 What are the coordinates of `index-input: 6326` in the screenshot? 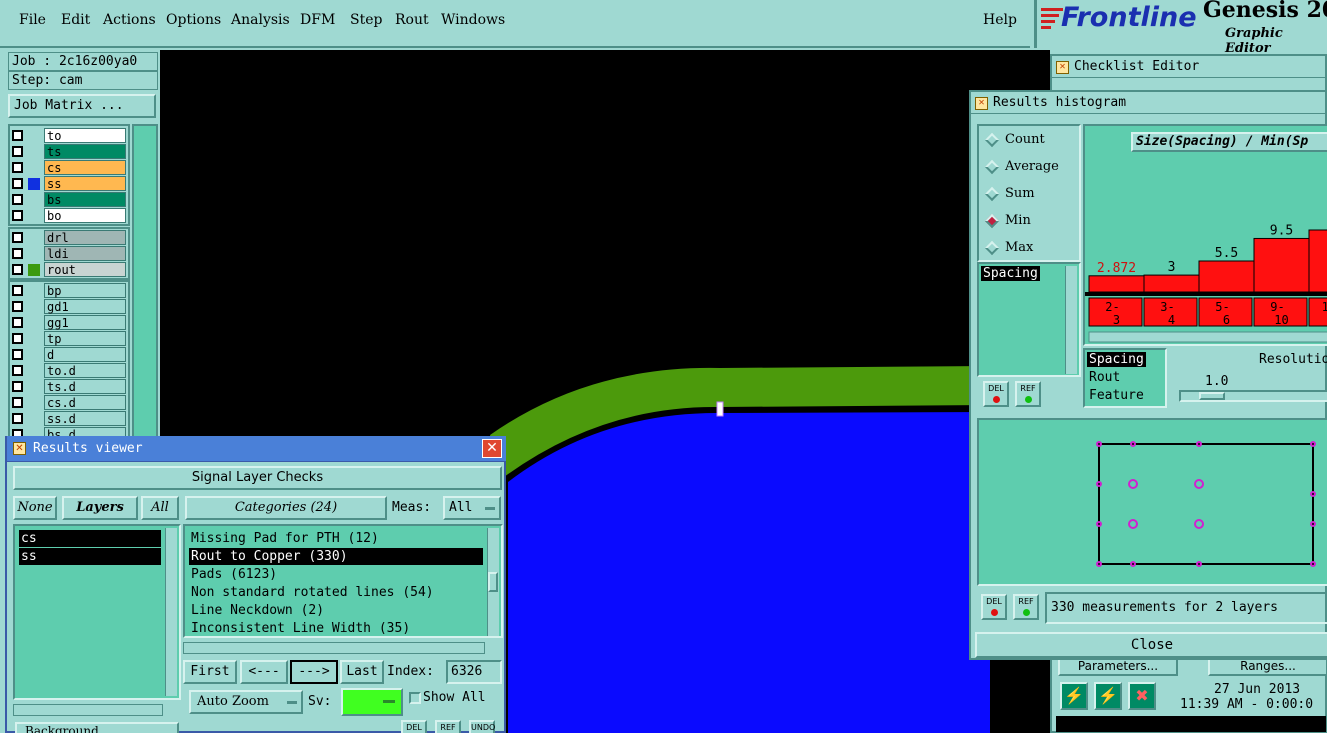 It's located at (474, 672).